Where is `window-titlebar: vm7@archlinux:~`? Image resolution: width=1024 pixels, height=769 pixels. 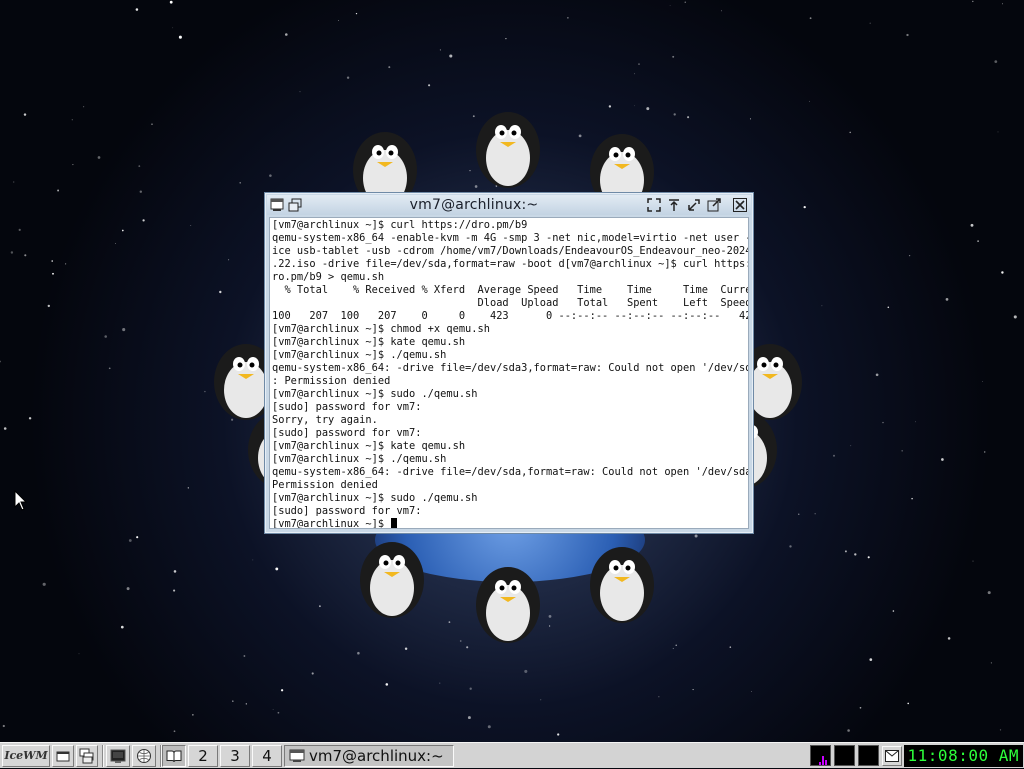
window-titlebar: vm7@archlinux:~ is located at coordinates (509, 205).